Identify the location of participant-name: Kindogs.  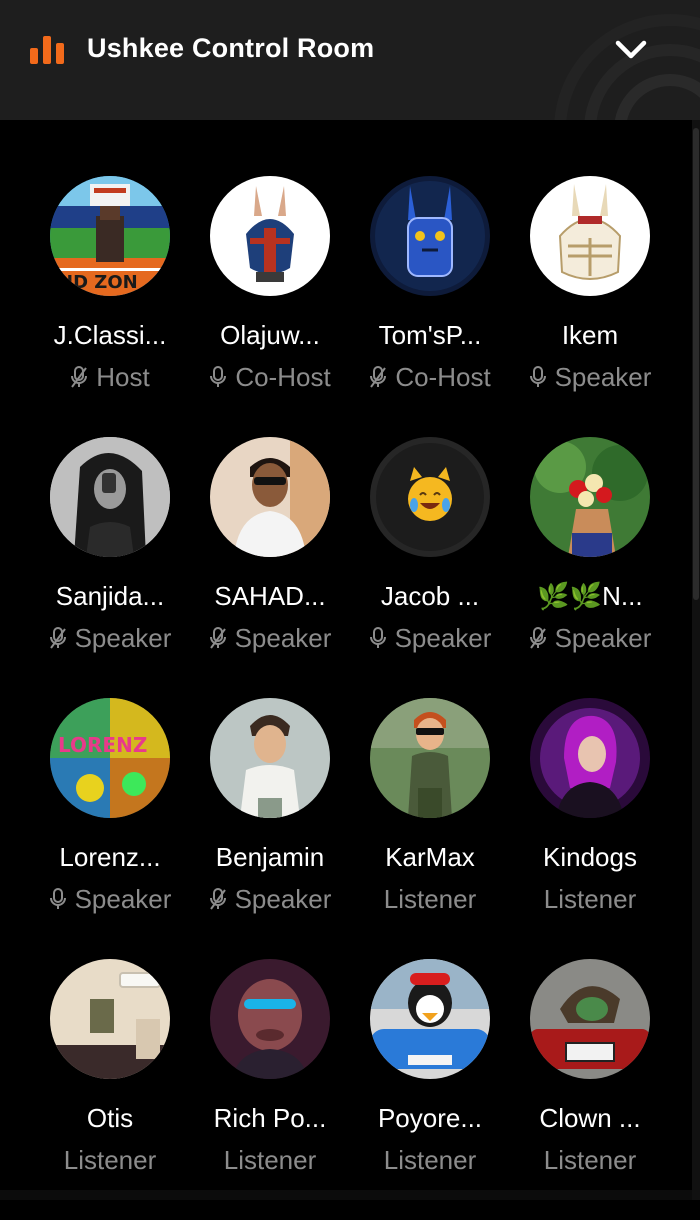
(590, 857).